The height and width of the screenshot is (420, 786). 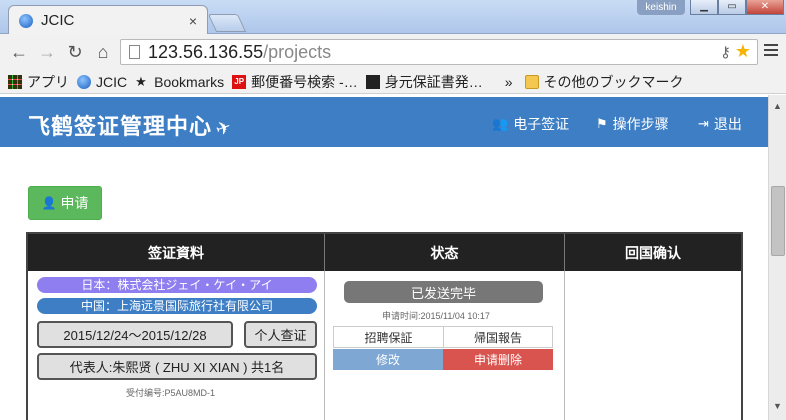 What do you see at coordinates (388, 359) in the screenshot?
I see `edit-button: 修改` at bounding box center [388, 359].